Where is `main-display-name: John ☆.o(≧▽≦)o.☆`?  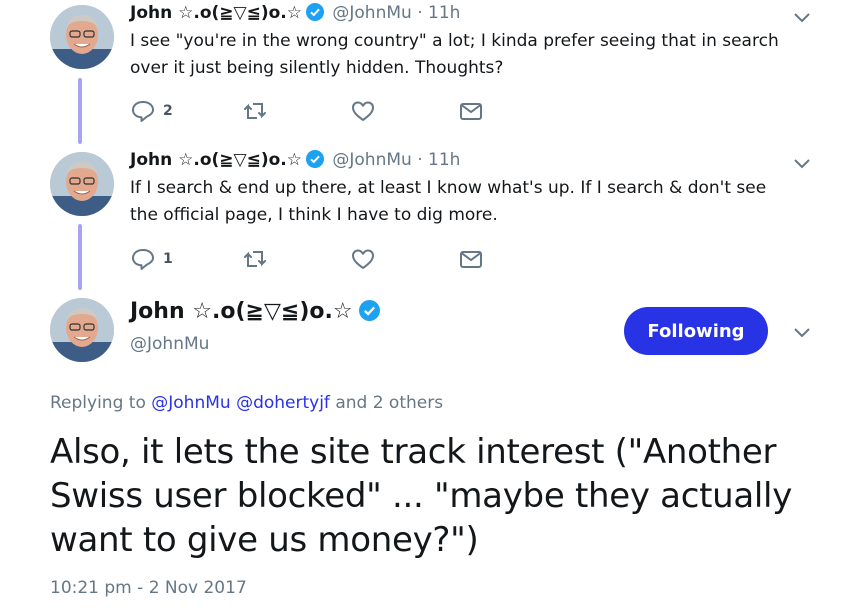
main-display-name: John ☆.o(≧▽≦)o.☆ is located at coordinates (256, 311).